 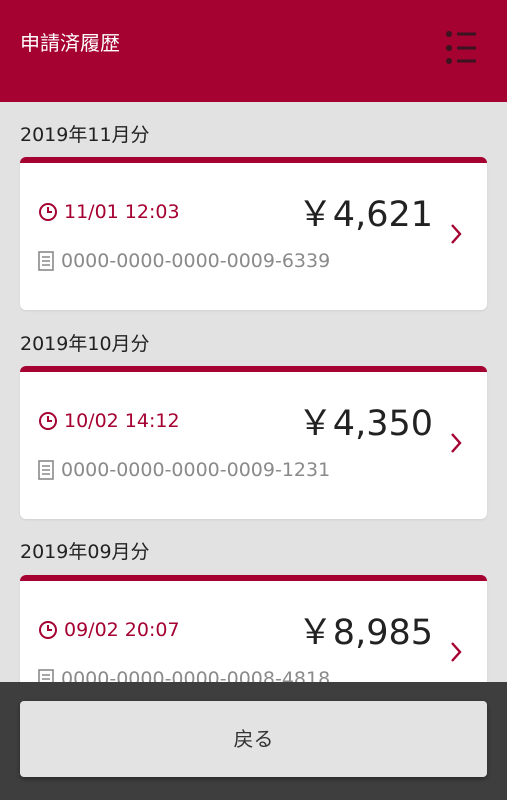 I want to click on card-time: 11/01 12:03, so click(x=109, y=212).